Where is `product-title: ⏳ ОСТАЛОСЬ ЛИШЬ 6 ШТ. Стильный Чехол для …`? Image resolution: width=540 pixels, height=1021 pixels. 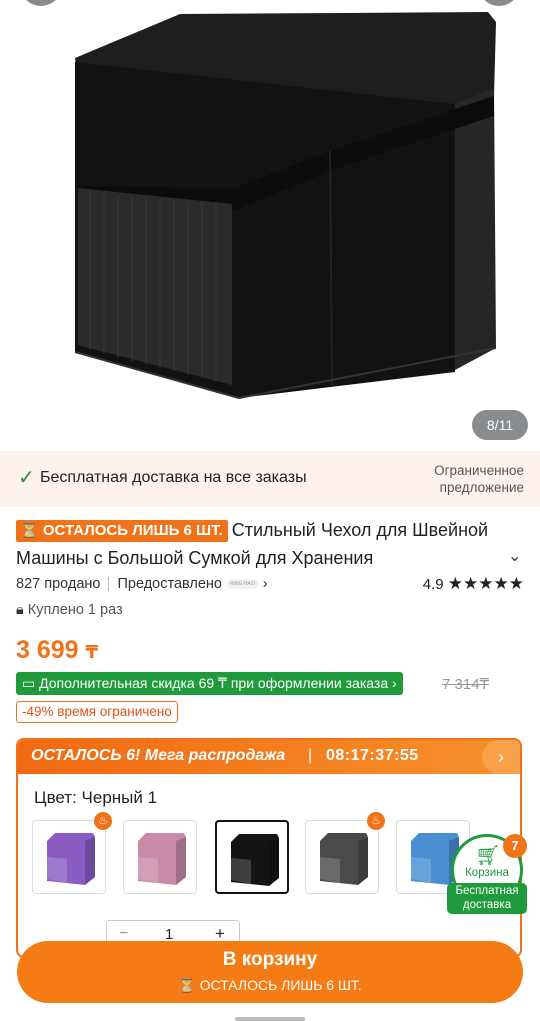
product-title: ⏳ ОСТАЛОСЬ ЛИШЬ 6 ШТ. Стильный Чехол для … is located at coordinates (256, 544).